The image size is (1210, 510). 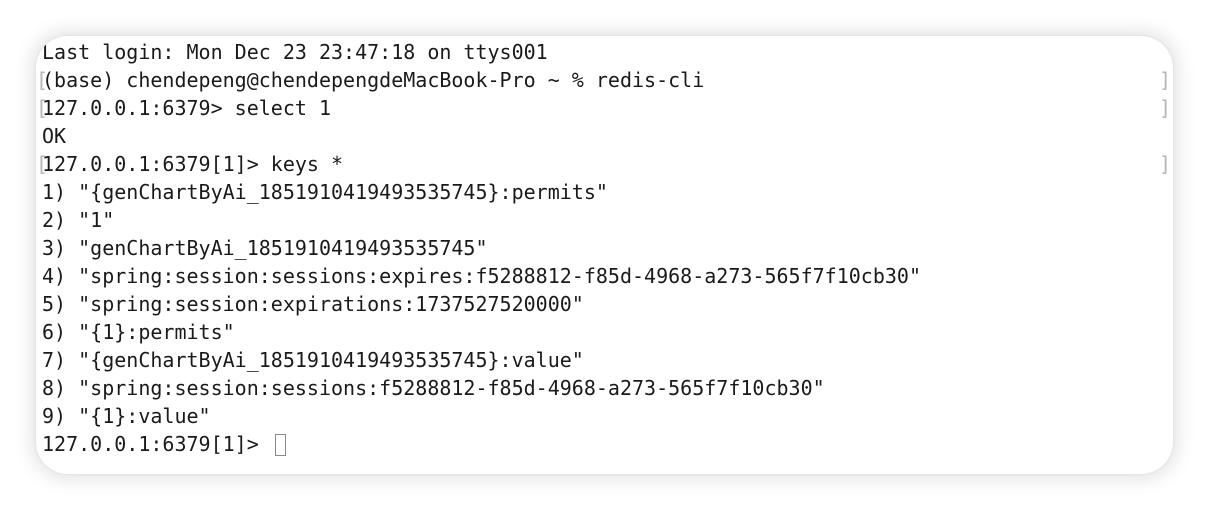 I want to click on terminal-prompt-line: 127.0.0.1:6379[1]>, so click(x=164, y=444).